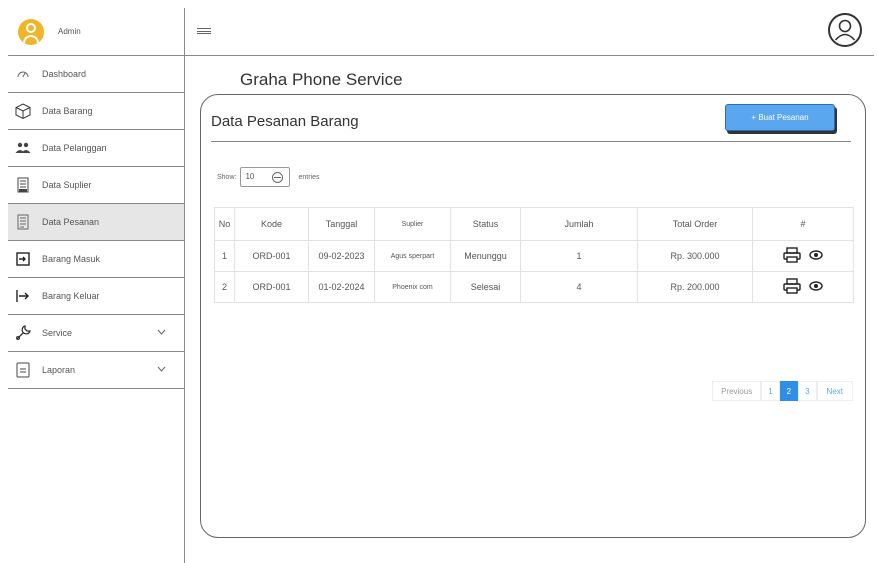  I want to click on page-title: Graha Phone Service, so click(321, 79).